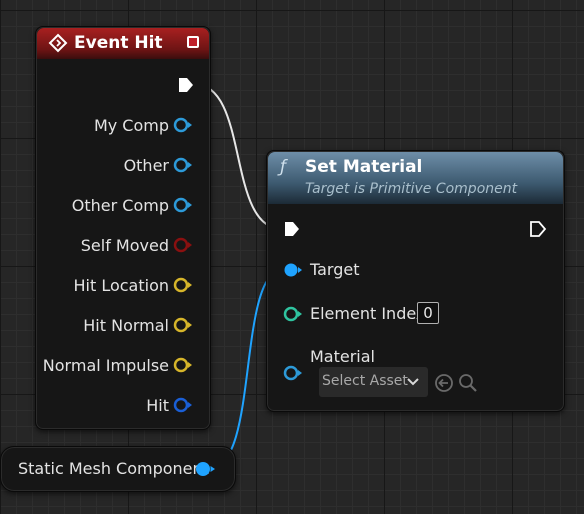 The image size is (584, 514). What do you see at coordinates (365, 381) in the screenshot?
I see `select-asset-text: Select Asset` at bounding box center [365, 381].